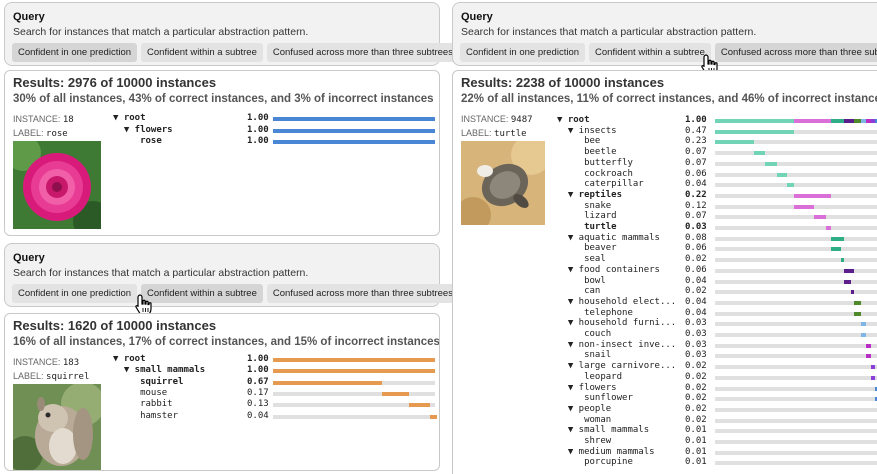  I want to click on tree-label: bowl, so click(581, 280).